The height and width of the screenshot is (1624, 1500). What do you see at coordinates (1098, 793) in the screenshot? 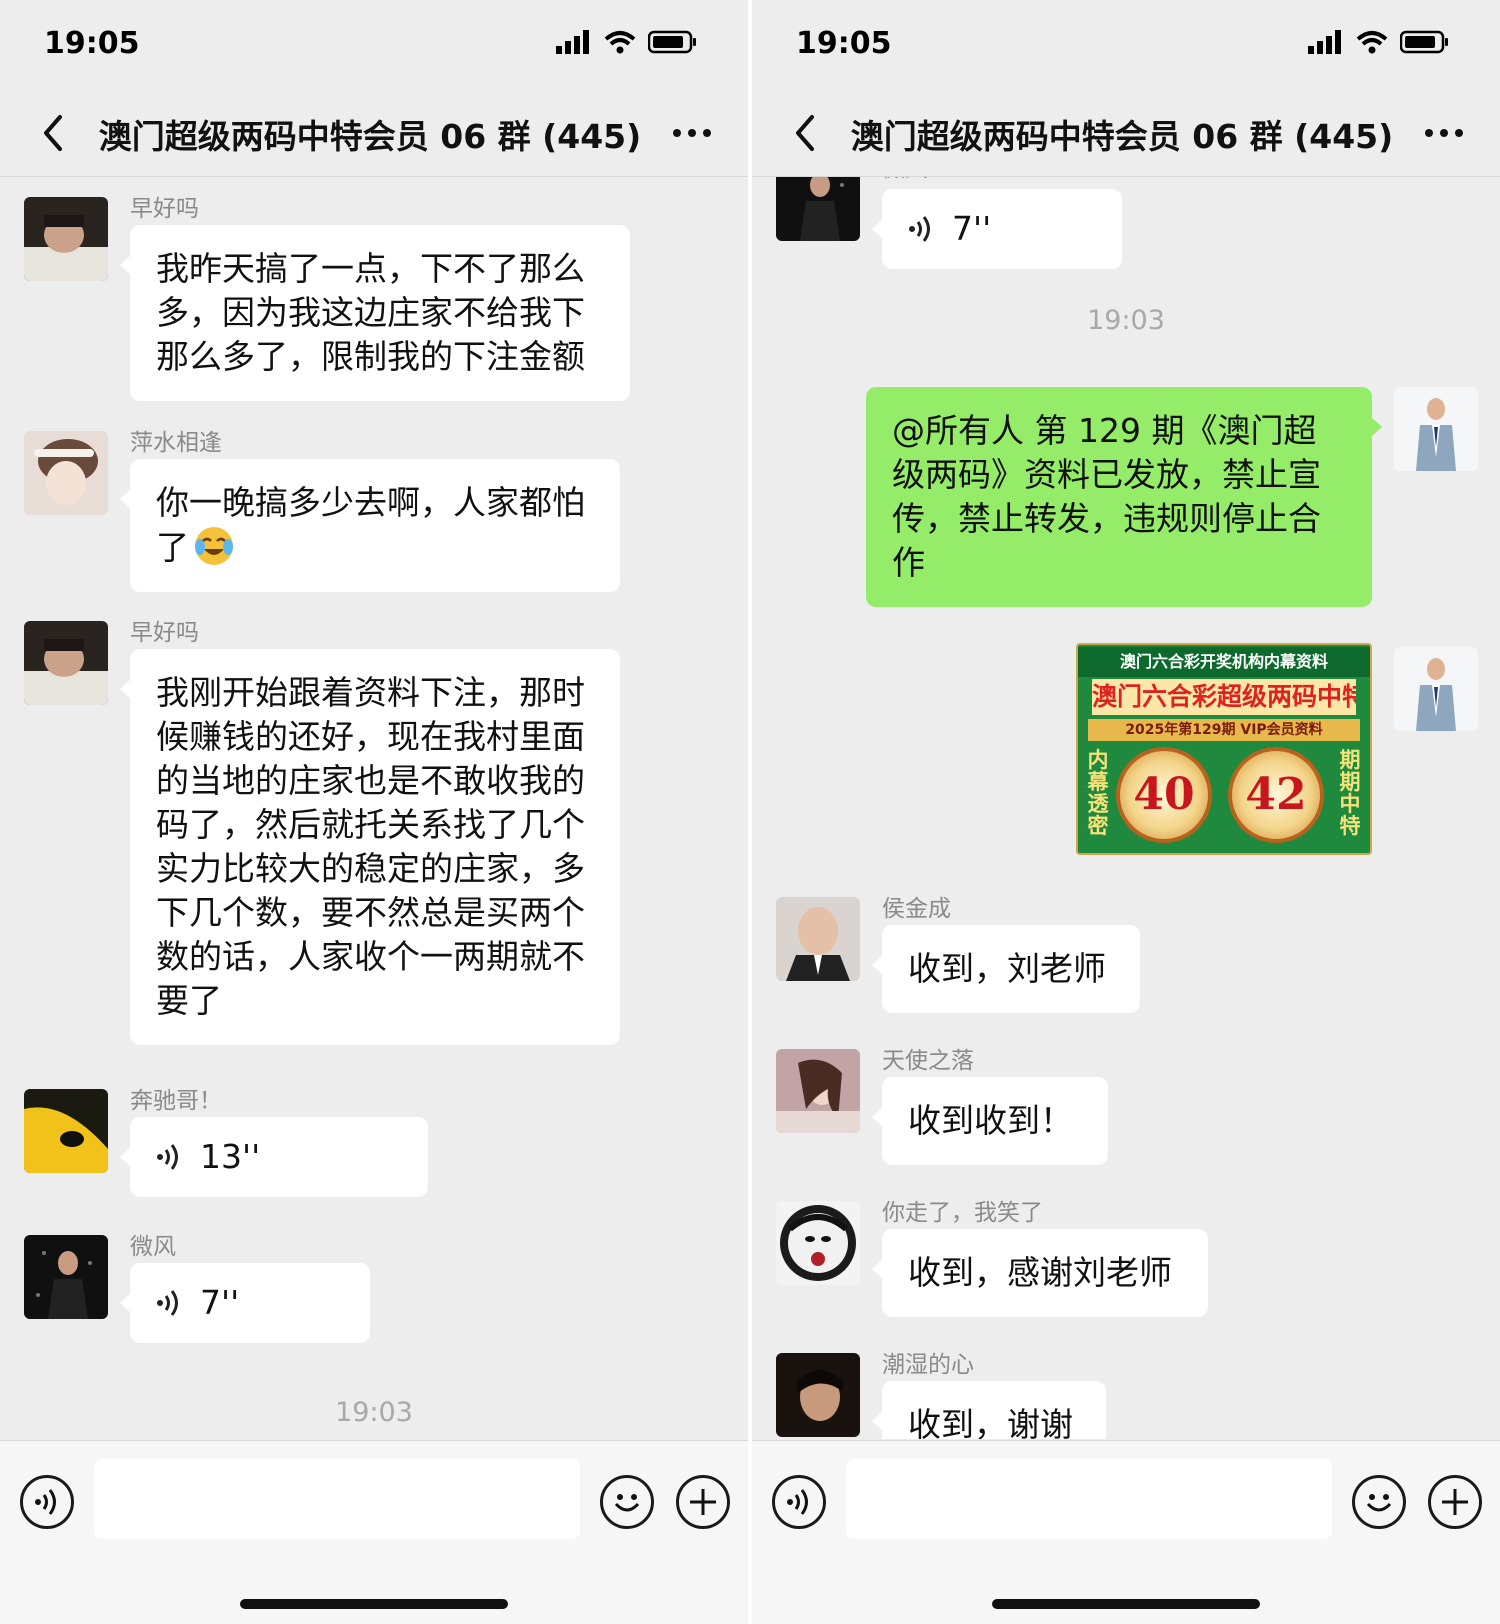
I see `promo-side-left: 内幕透密` at bounding box center [1098, 793].